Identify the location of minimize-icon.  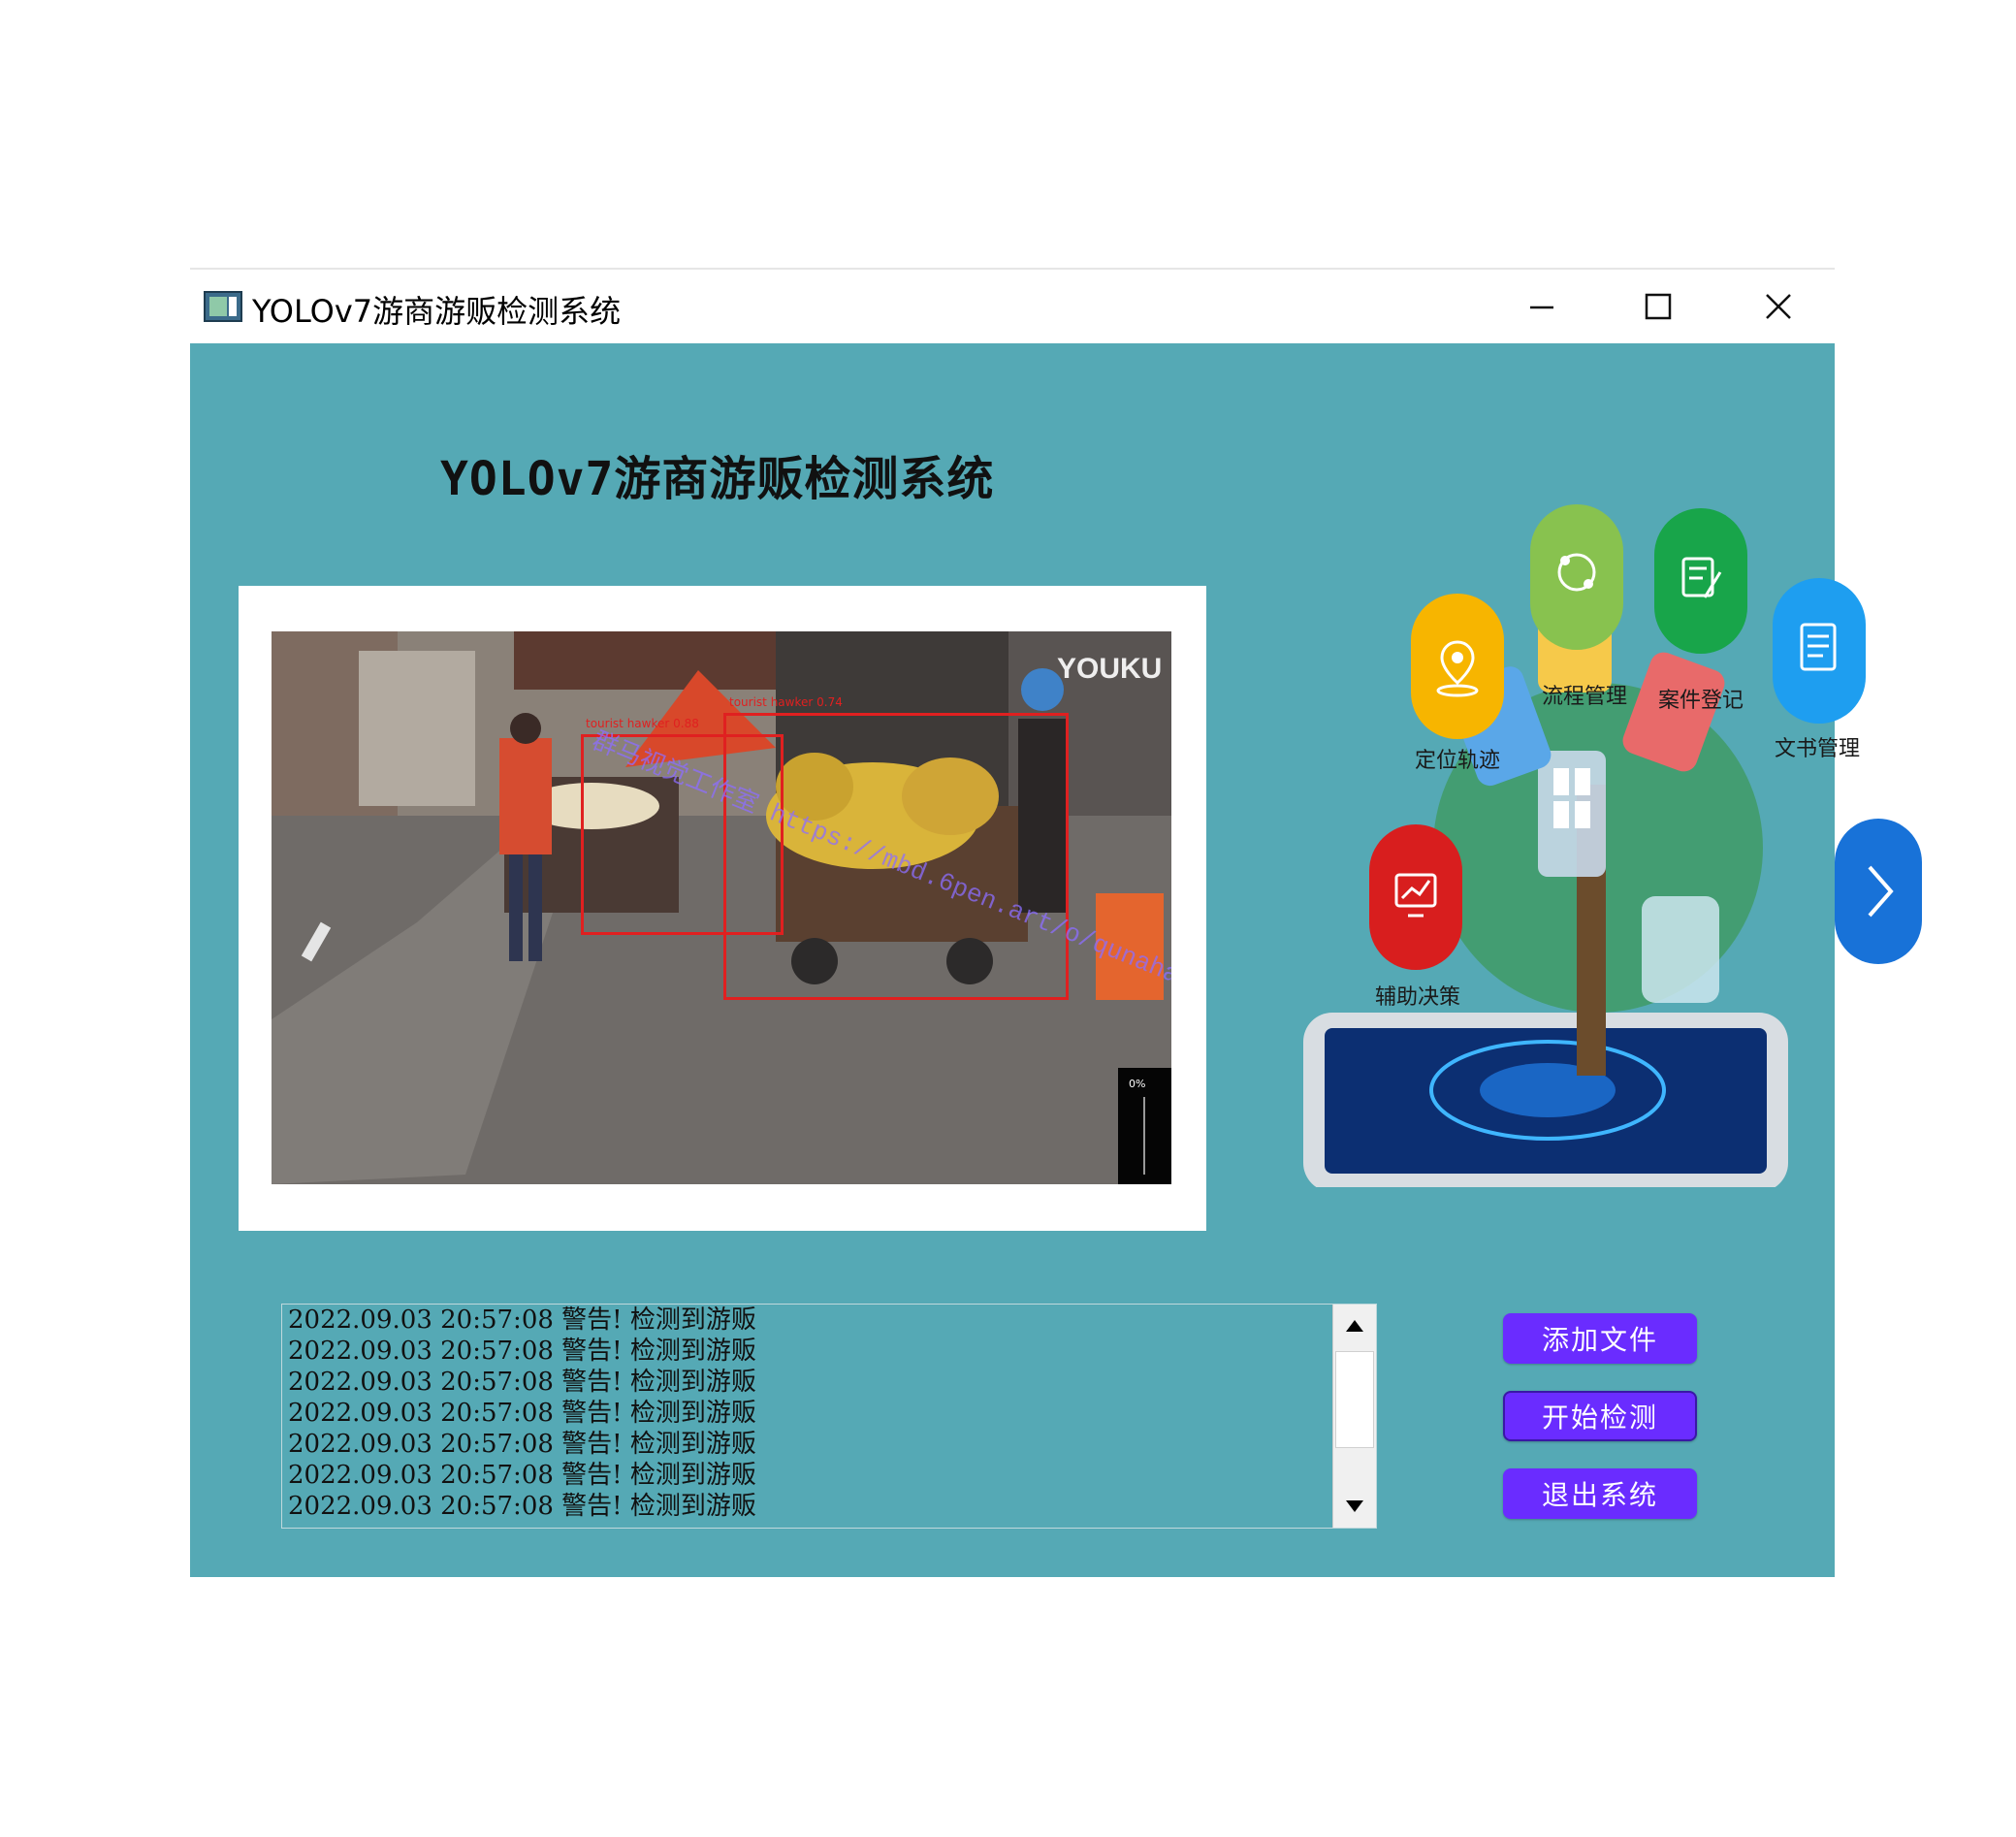
(1541, 307).